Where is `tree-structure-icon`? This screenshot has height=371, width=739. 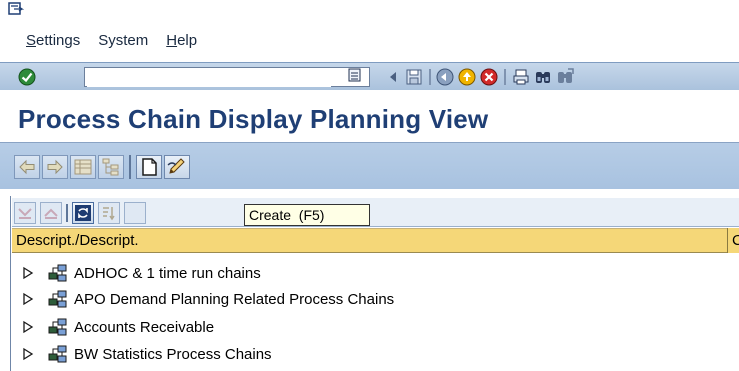
tree-structure-icon is located at coordinates (110, 167).